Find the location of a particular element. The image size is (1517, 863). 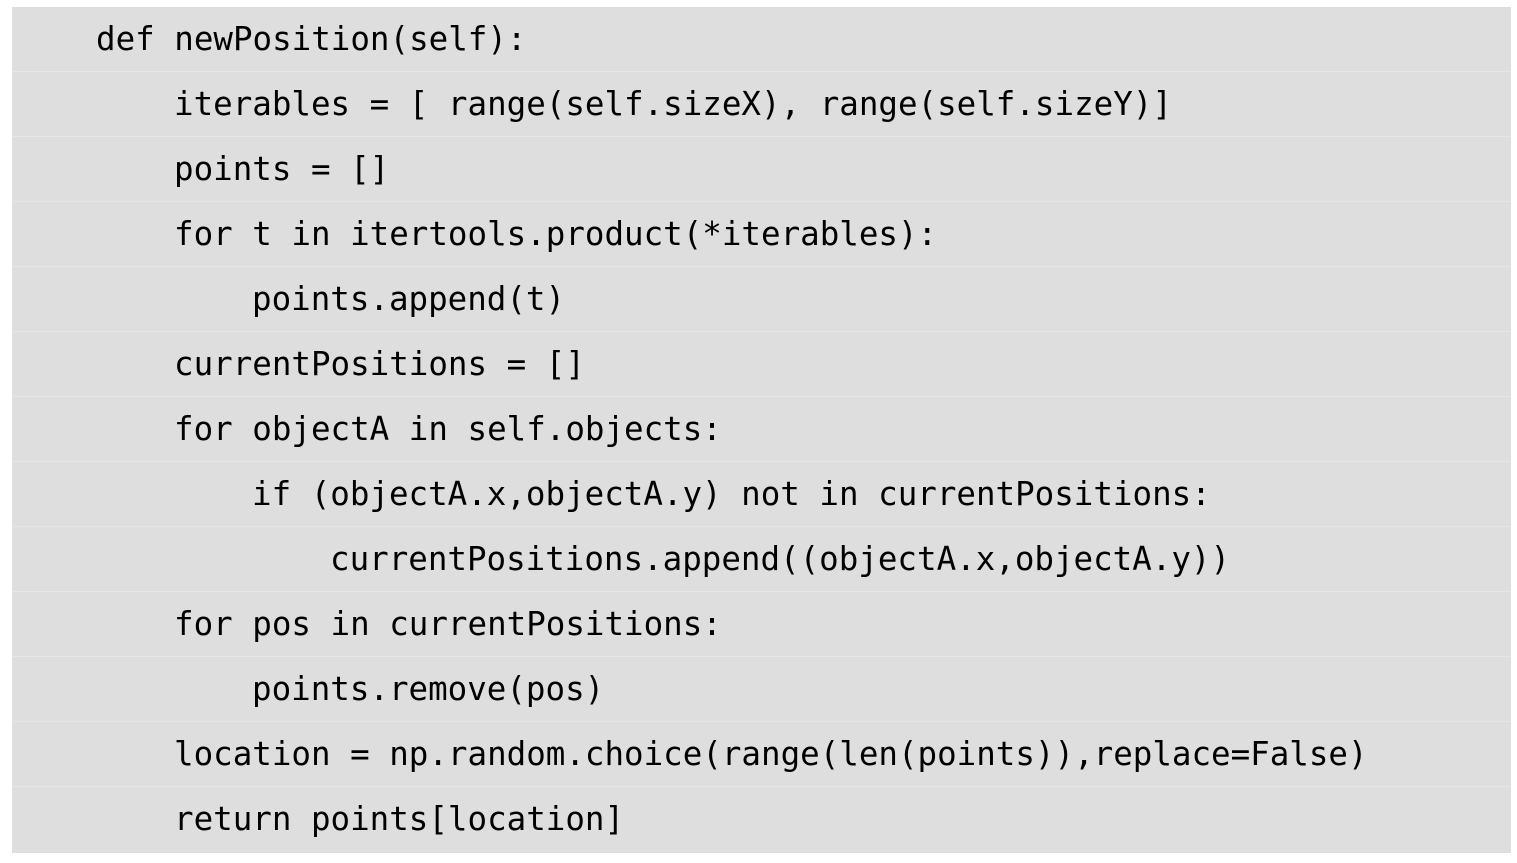

code-line-text: points.append(t) is located at coordinates (409, 299).